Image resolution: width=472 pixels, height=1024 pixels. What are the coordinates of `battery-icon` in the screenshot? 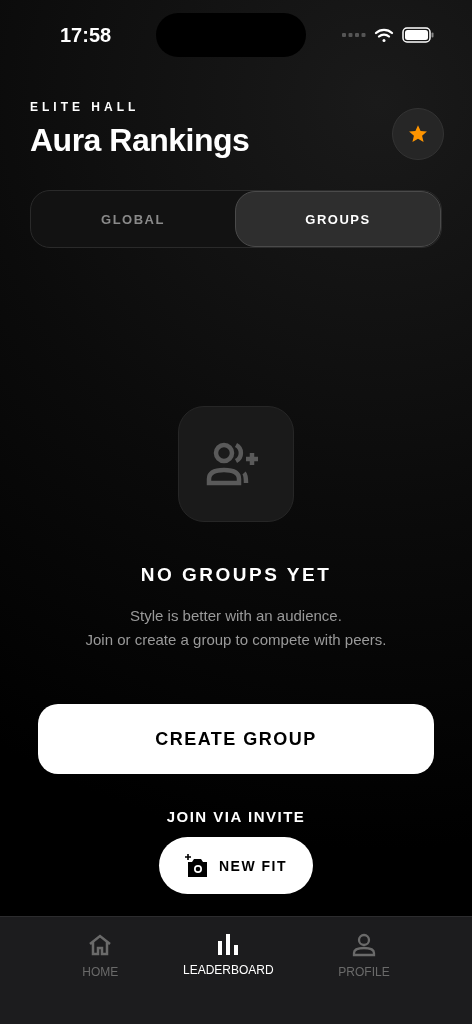 It's located at (418, 35).